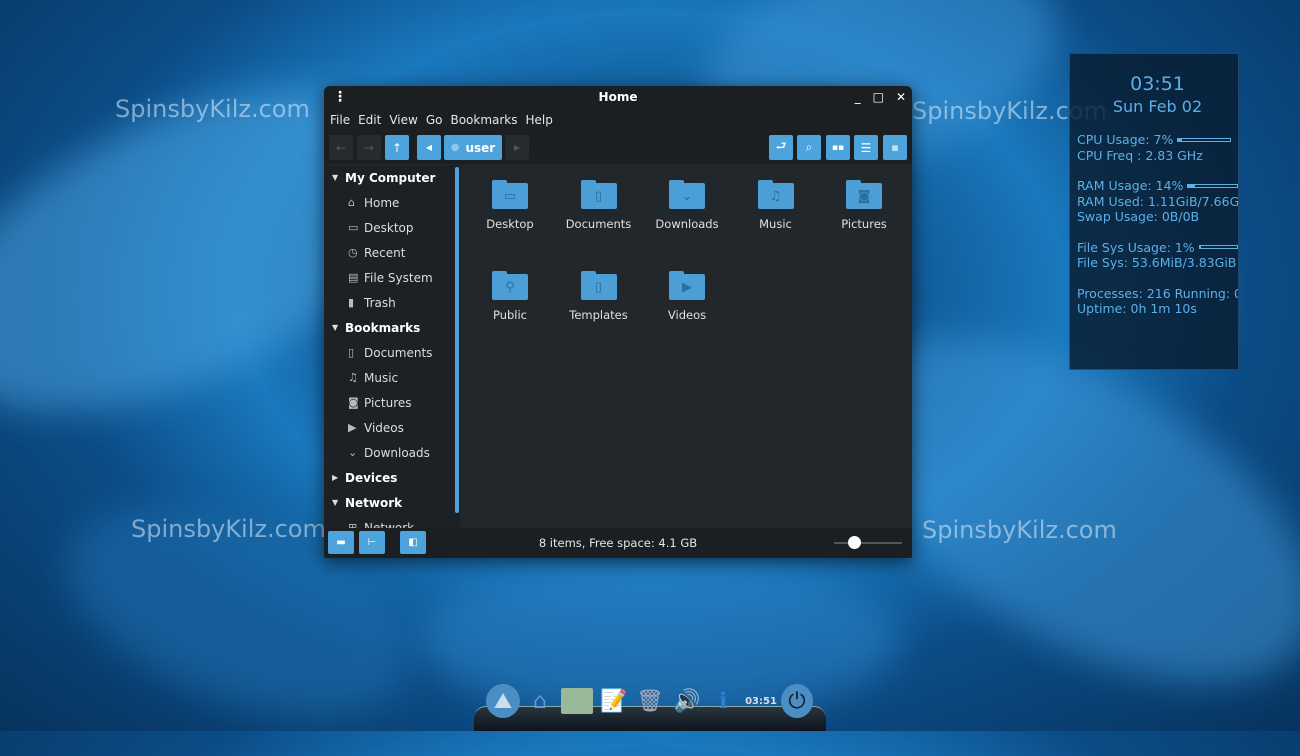  Describe the element at coordinates (858, 97) in the screenshot. I see `minimize-button: _` at that location.